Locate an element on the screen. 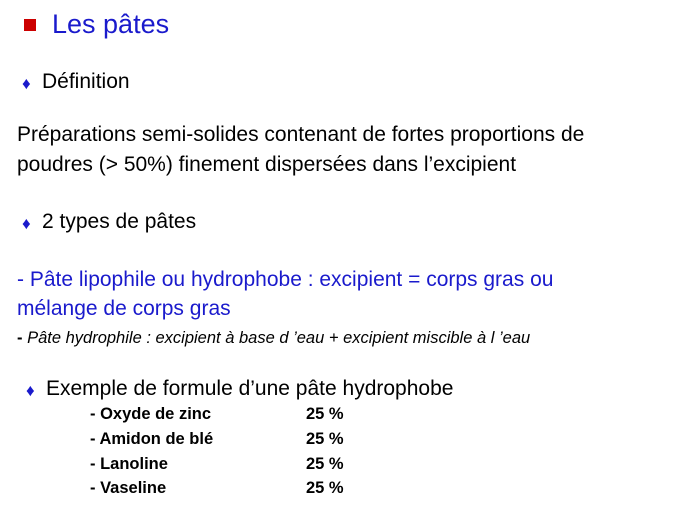  definition-heading: Définition is located at coordinates (86, 81).